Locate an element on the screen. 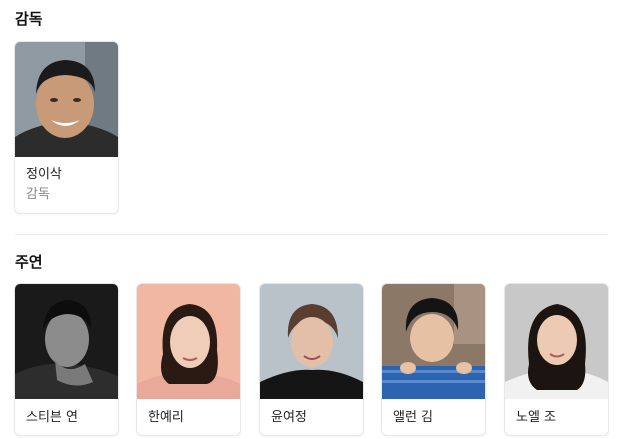 The image size is (619, 439). person-card-cast-4: 앨런 김 is located at coordinates (433, 359).